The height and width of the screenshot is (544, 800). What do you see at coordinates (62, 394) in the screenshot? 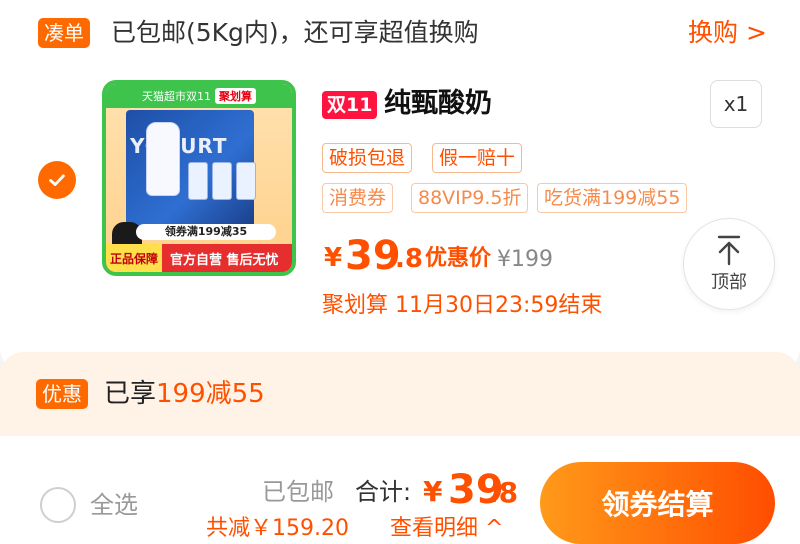
I see `discount-tag: 优惠` at bounding box center [62, 394].